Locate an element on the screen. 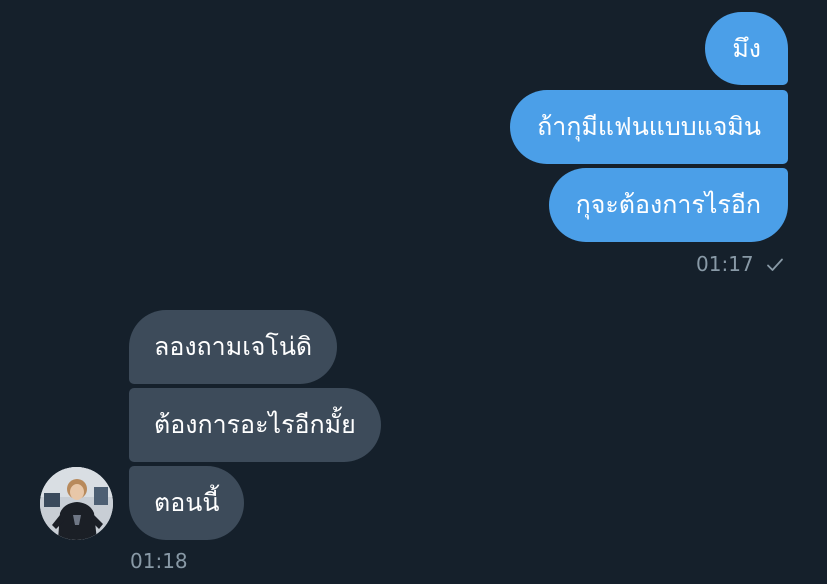 This screenshot has height=584, width=827. message-text: ลองถามเจโน่ดิ is located at coordinates (233, 346).